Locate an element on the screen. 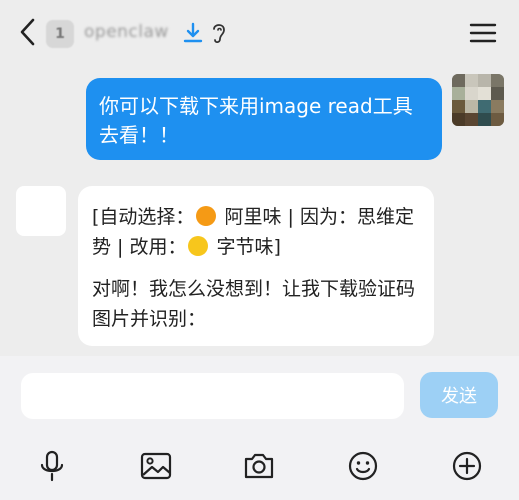 This screenshot has height=500, width=519. back-arrow-icon is located at coordinates (28, 32).